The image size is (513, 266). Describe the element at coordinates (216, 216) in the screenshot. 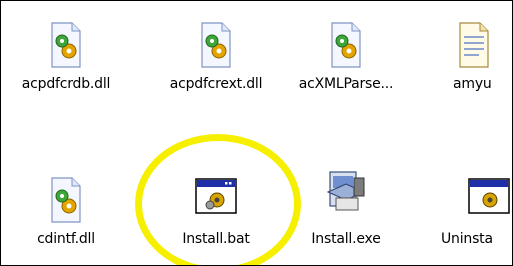

I see `file-item-install-bat: Install.bat` at that location.